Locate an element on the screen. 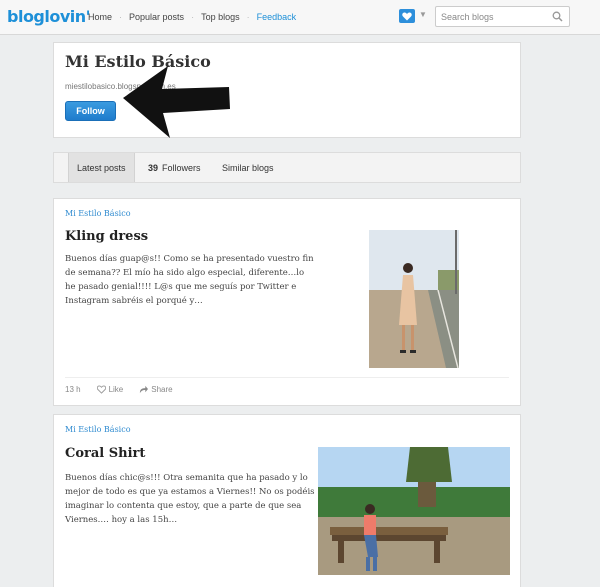 Image resolution: width=600 pixels, height=587 pixels. nav-top-blogs: Top blogs is located at coordinates (220, 17).